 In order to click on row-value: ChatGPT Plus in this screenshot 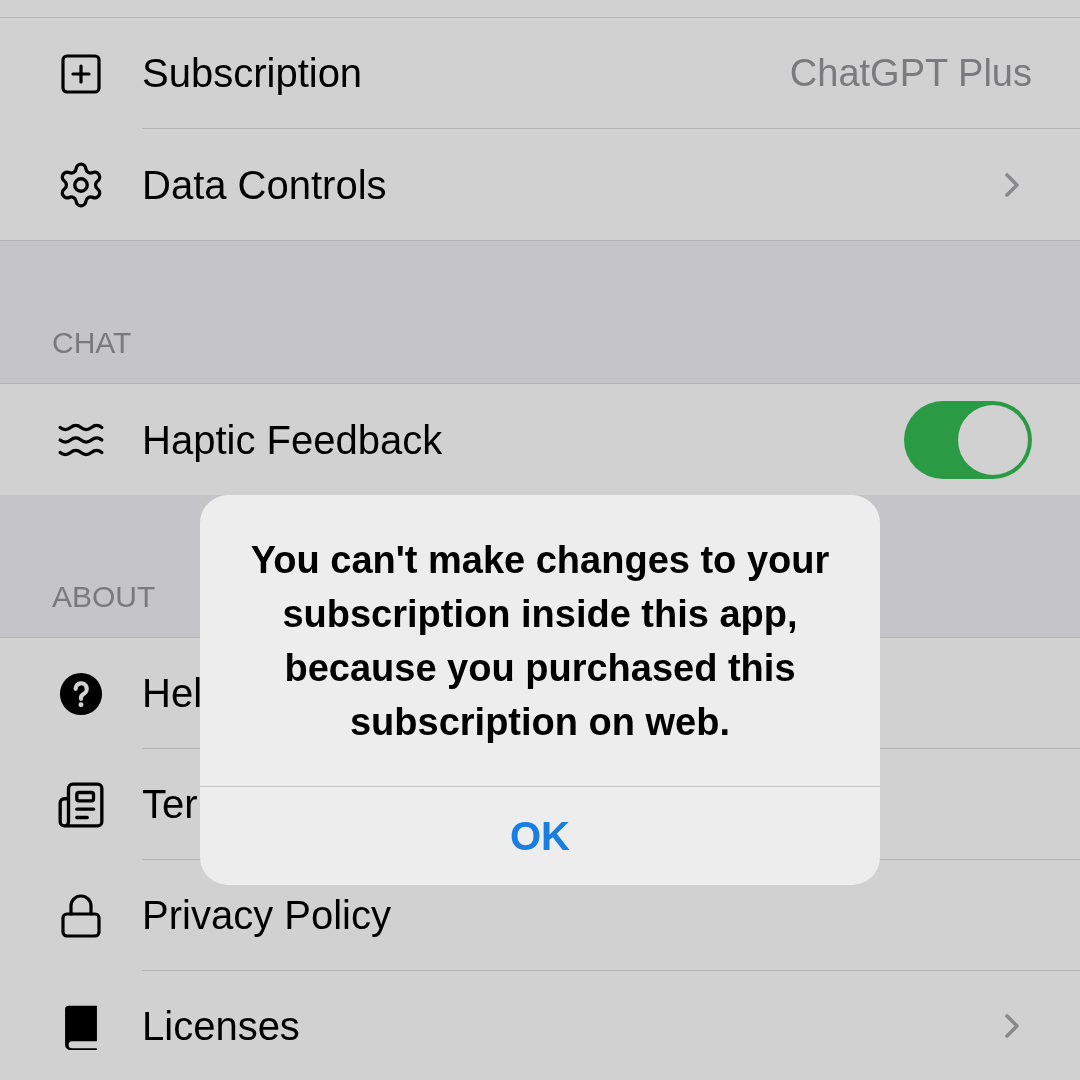, I will do `click(910, 73)`.